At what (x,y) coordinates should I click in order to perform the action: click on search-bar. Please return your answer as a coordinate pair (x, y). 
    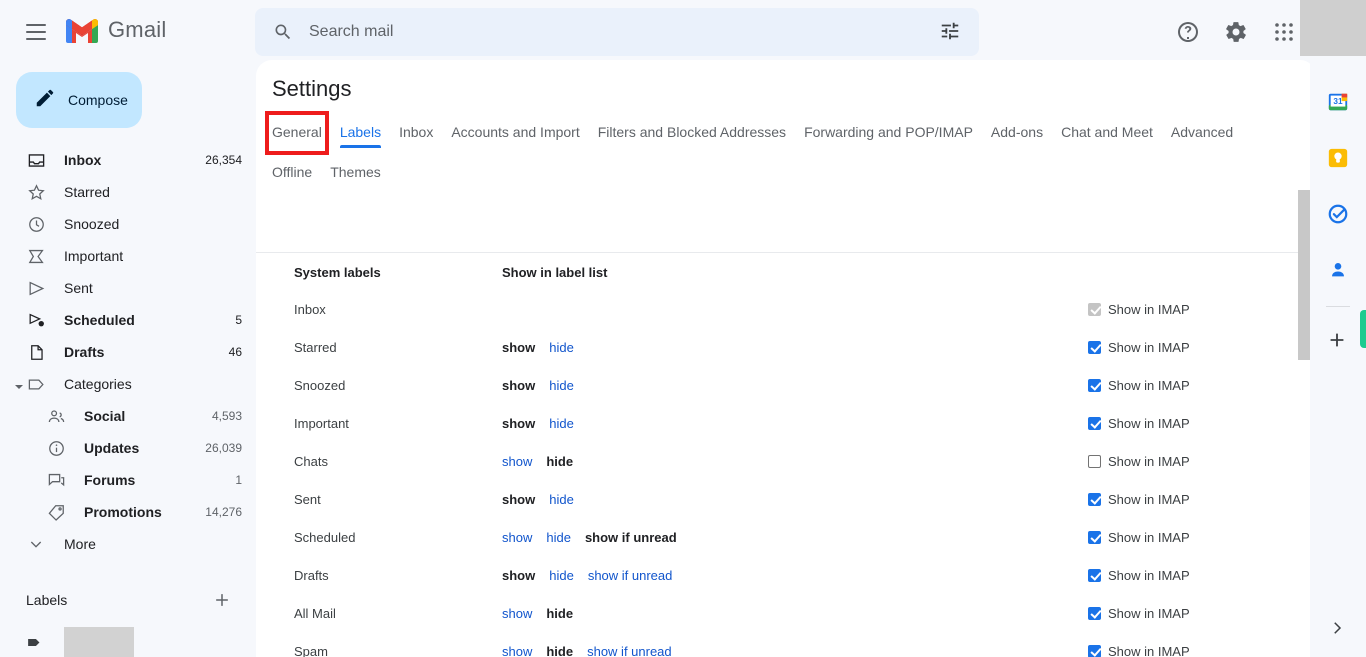
    Looking at the image, I should click on (617, 32).